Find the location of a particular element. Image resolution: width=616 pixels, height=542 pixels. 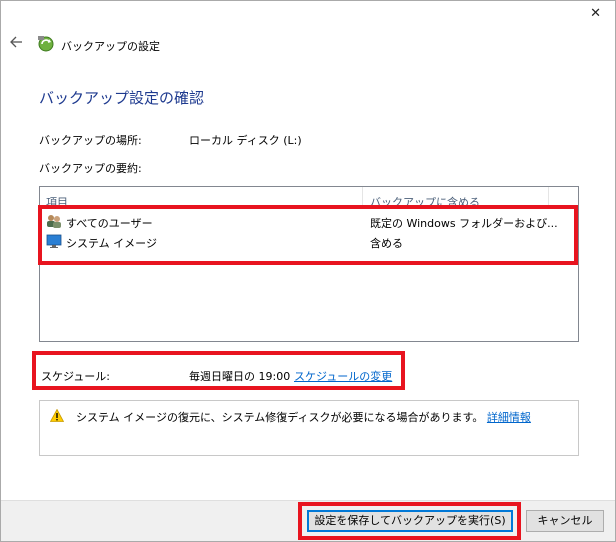

column-header-include: バックアップに含める is located at coordinates (425, 202).